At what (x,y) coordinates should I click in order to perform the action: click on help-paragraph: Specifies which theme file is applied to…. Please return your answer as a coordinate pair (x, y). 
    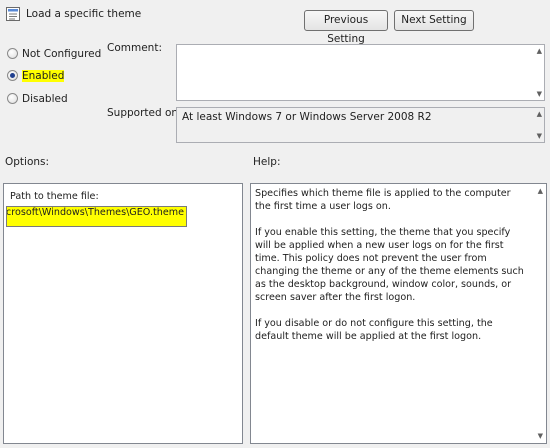
    Looking at the image, I should click on (383, 200).